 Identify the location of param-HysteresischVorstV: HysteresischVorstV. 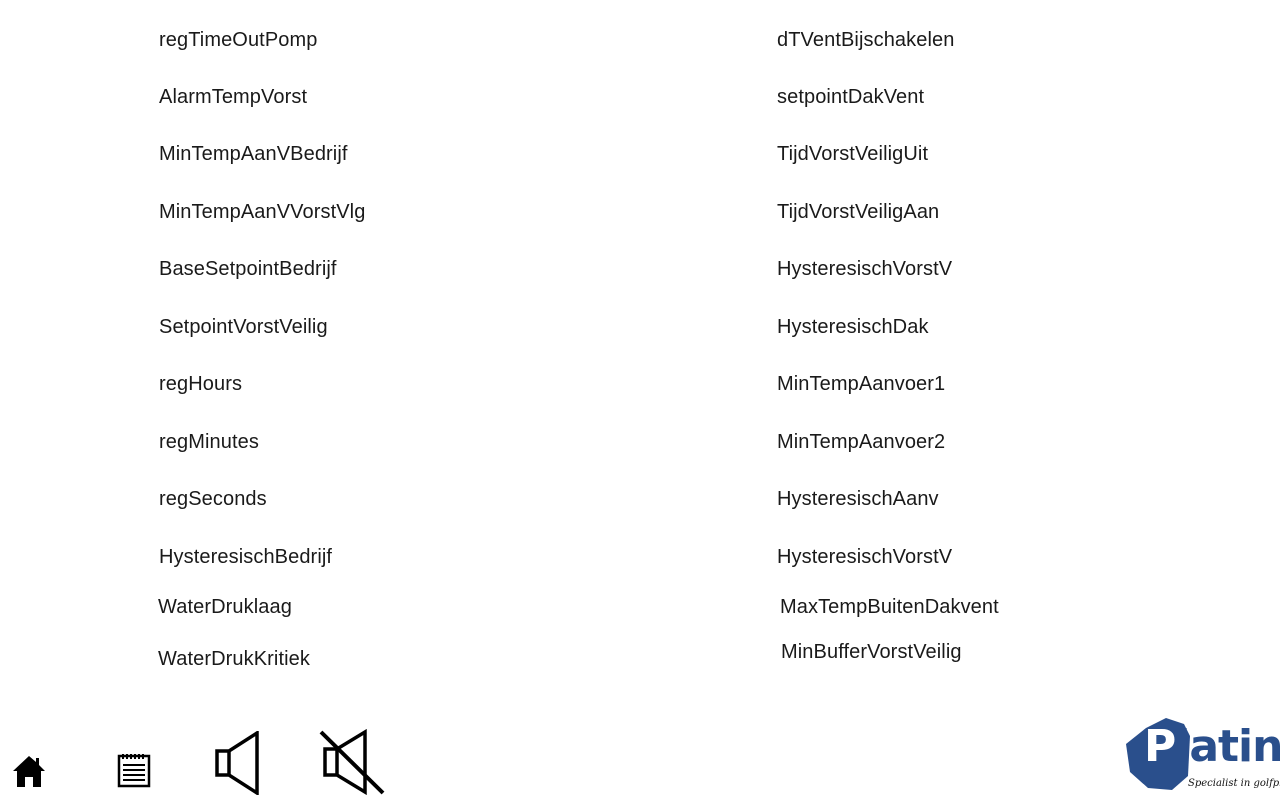
(864, 269).